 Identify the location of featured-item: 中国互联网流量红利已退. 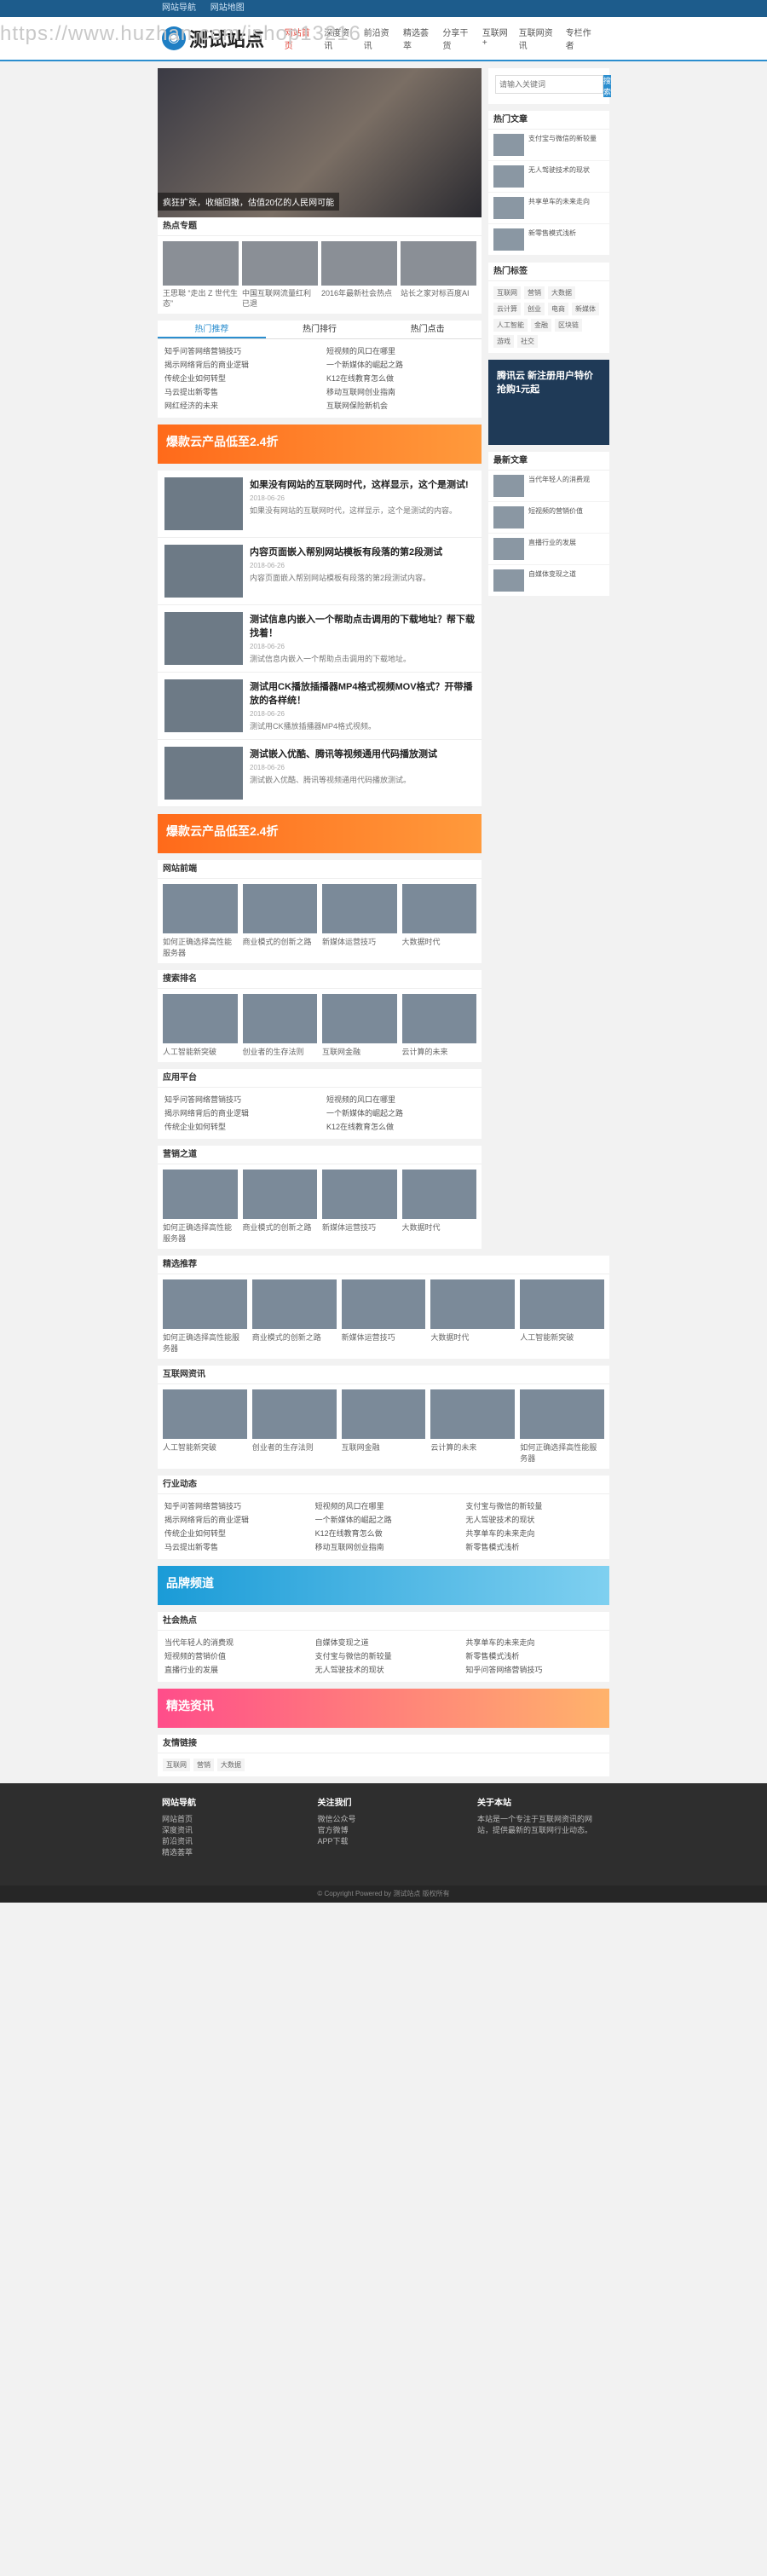
(280, 275).